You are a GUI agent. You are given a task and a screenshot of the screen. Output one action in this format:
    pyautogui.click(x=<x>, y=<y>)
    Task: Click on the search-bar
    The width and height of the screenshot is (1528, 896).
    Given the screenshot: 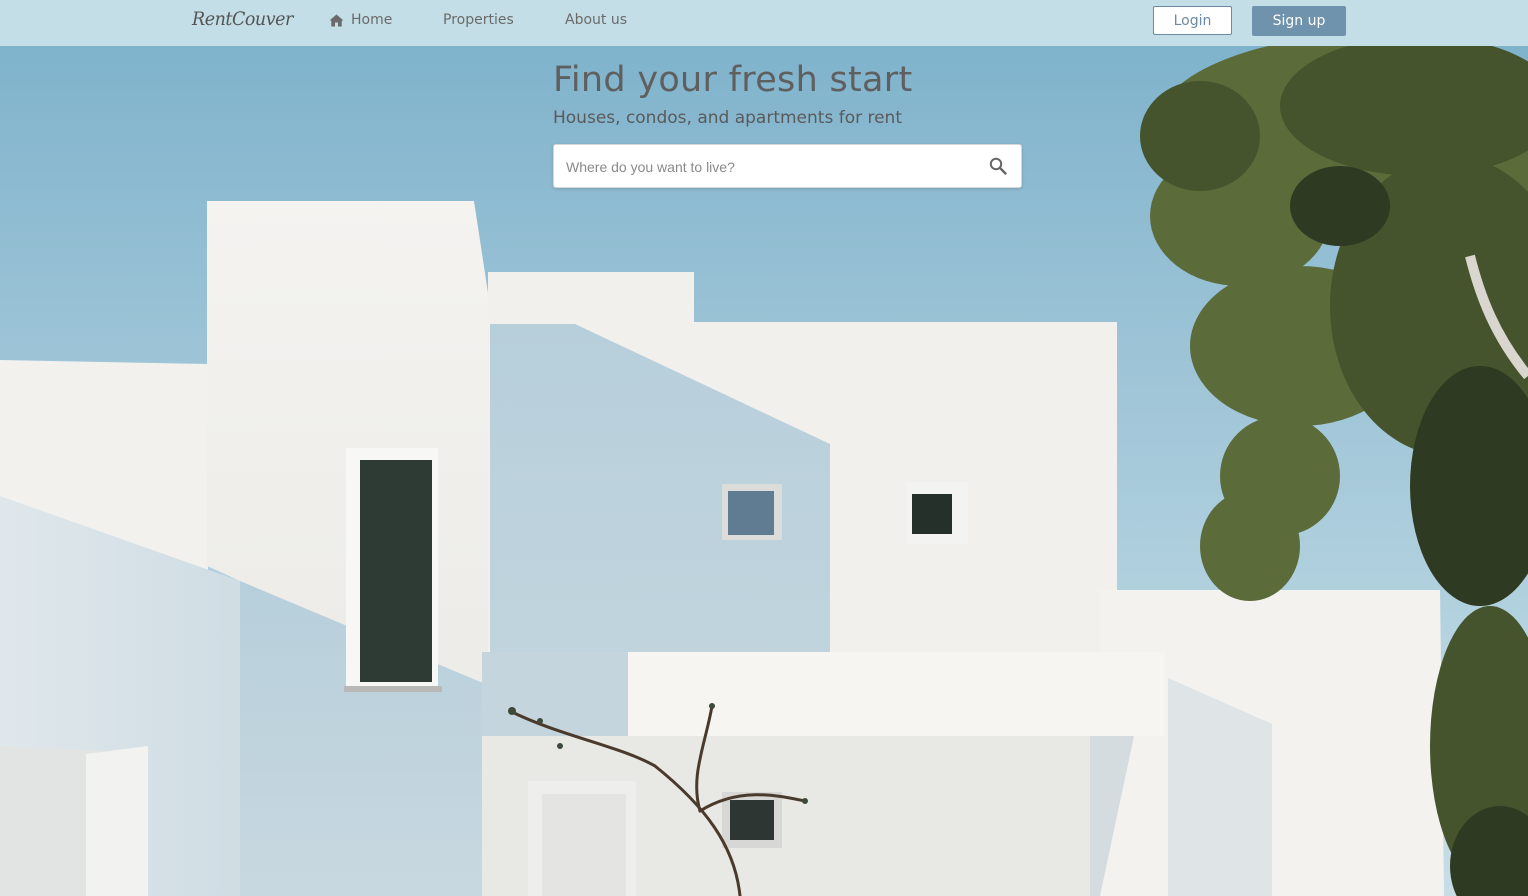 What is the action you would take?
    pyautogui.click(x=787, y=166)
    